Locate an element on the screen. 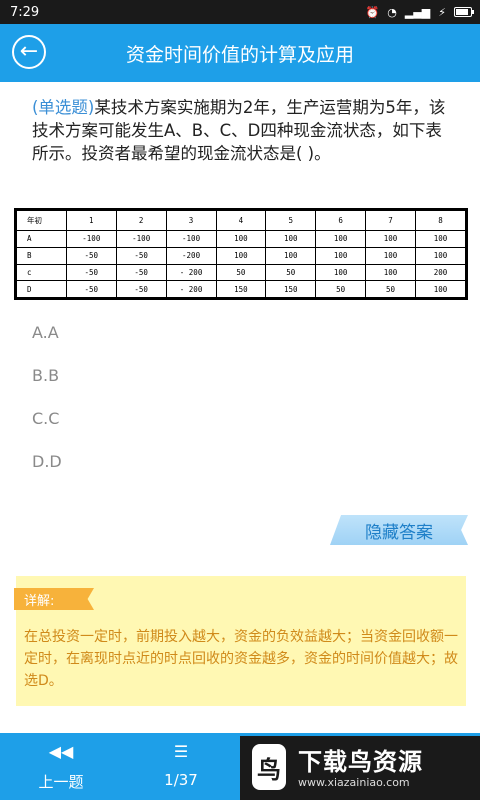  battery-icon is located at coordinates (464, 12).